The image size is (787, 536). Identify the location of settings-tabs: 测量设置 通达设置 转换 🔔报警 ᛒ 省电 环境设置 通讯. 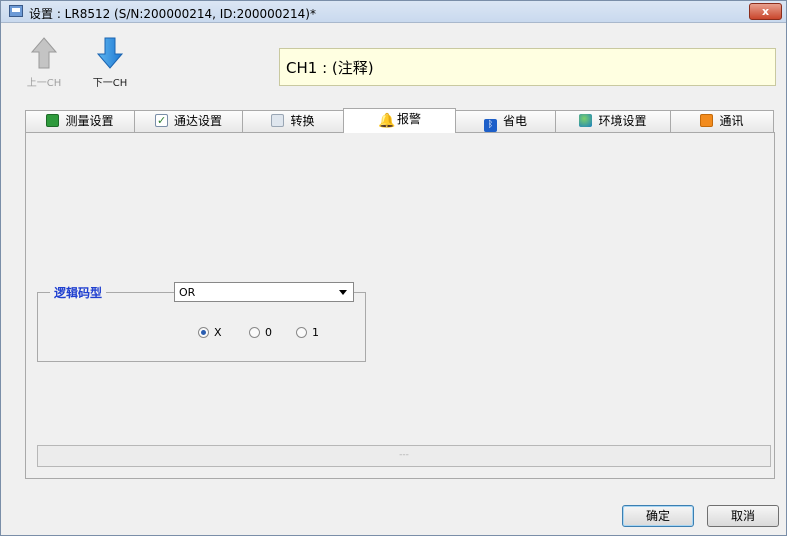
(400, 120).